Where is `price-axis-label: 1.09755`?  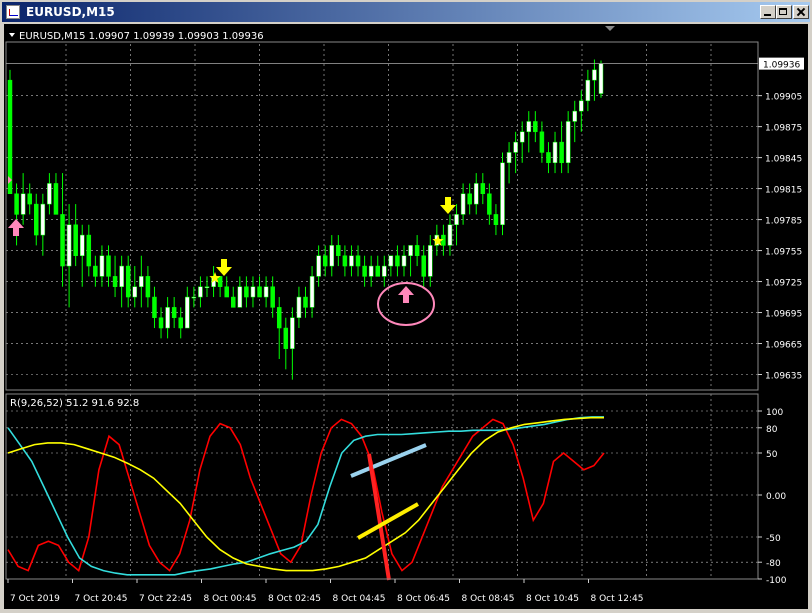
price-axis-label: 1.09755 is located at coordinates (783, 253).